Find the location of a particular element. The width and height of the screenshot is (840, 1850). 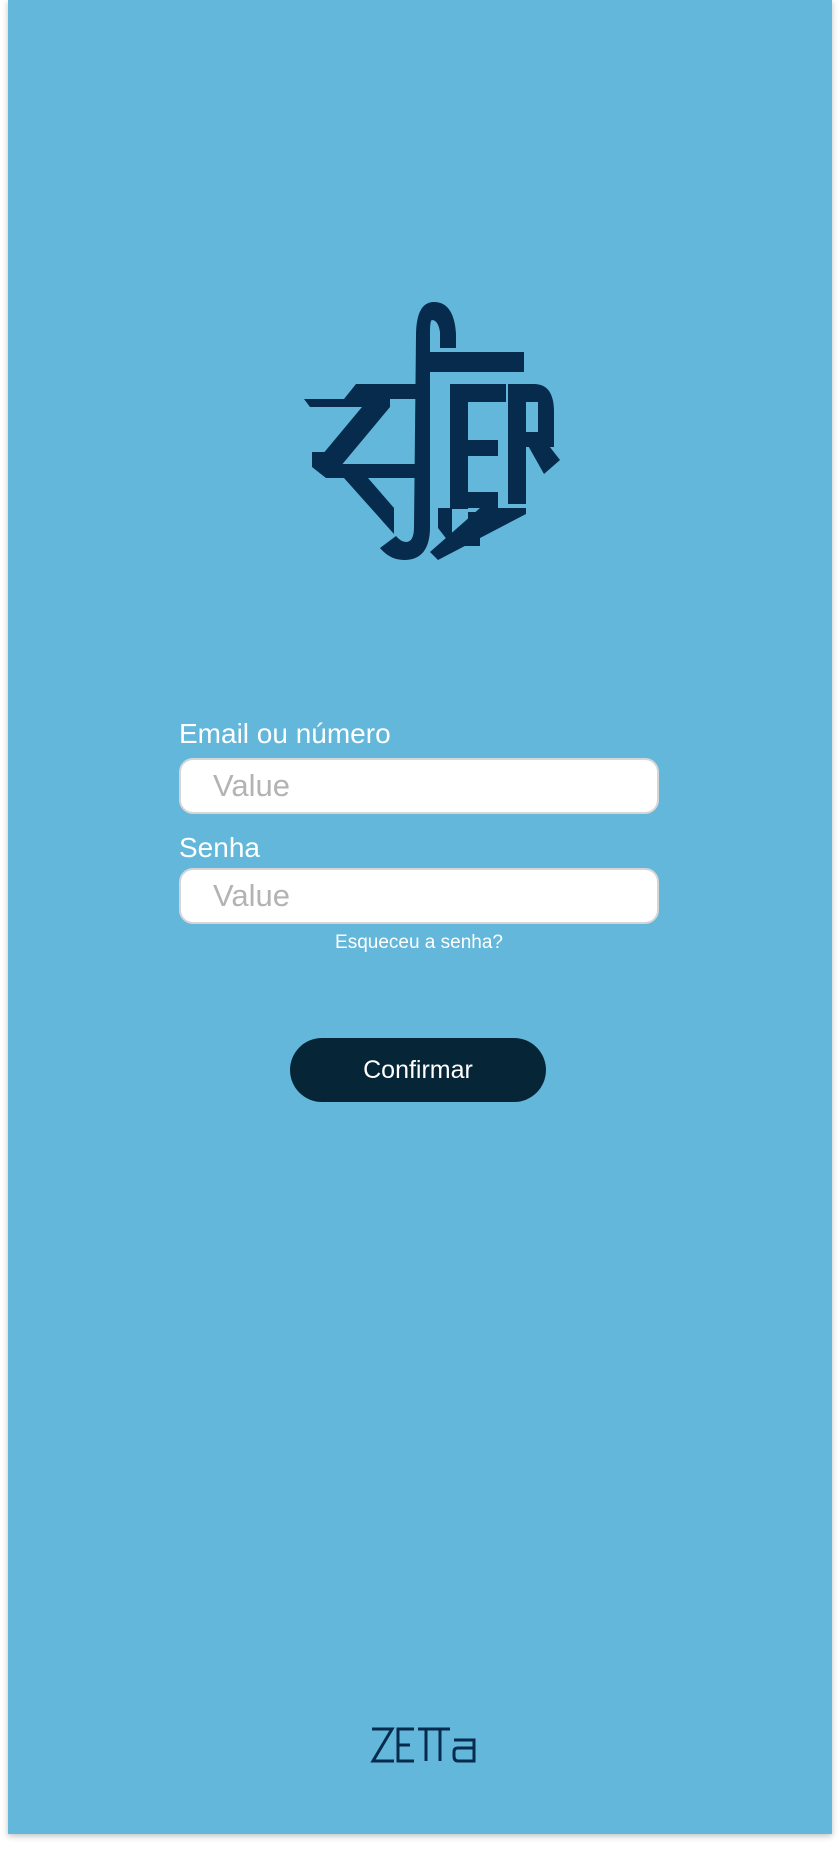

forgot-password-link: Esqueceu a senha? is located at coordinates (419, 943).